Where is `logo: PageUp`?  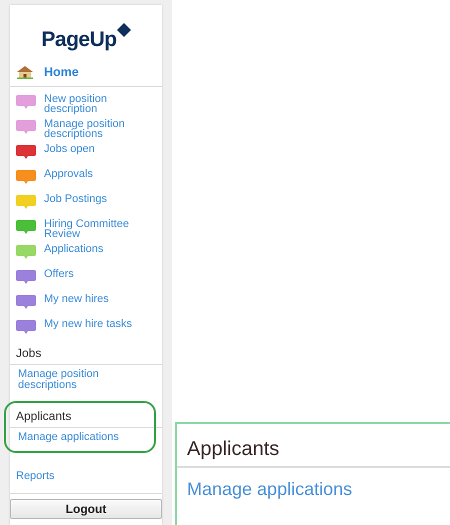 logo: PageUp is located at coordinates (86, 38).